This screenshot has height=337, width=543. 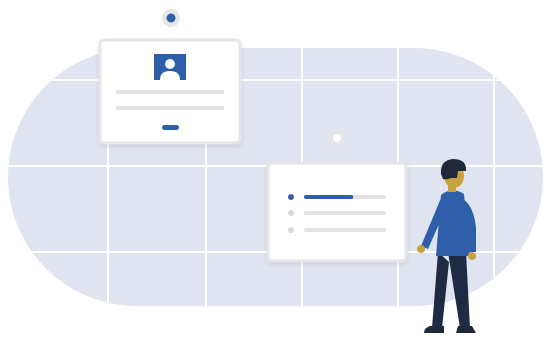 What do you see at coordinates (329, 197) in the screenshot?
I see `list-line-progress` at bounding box center [329, 197].